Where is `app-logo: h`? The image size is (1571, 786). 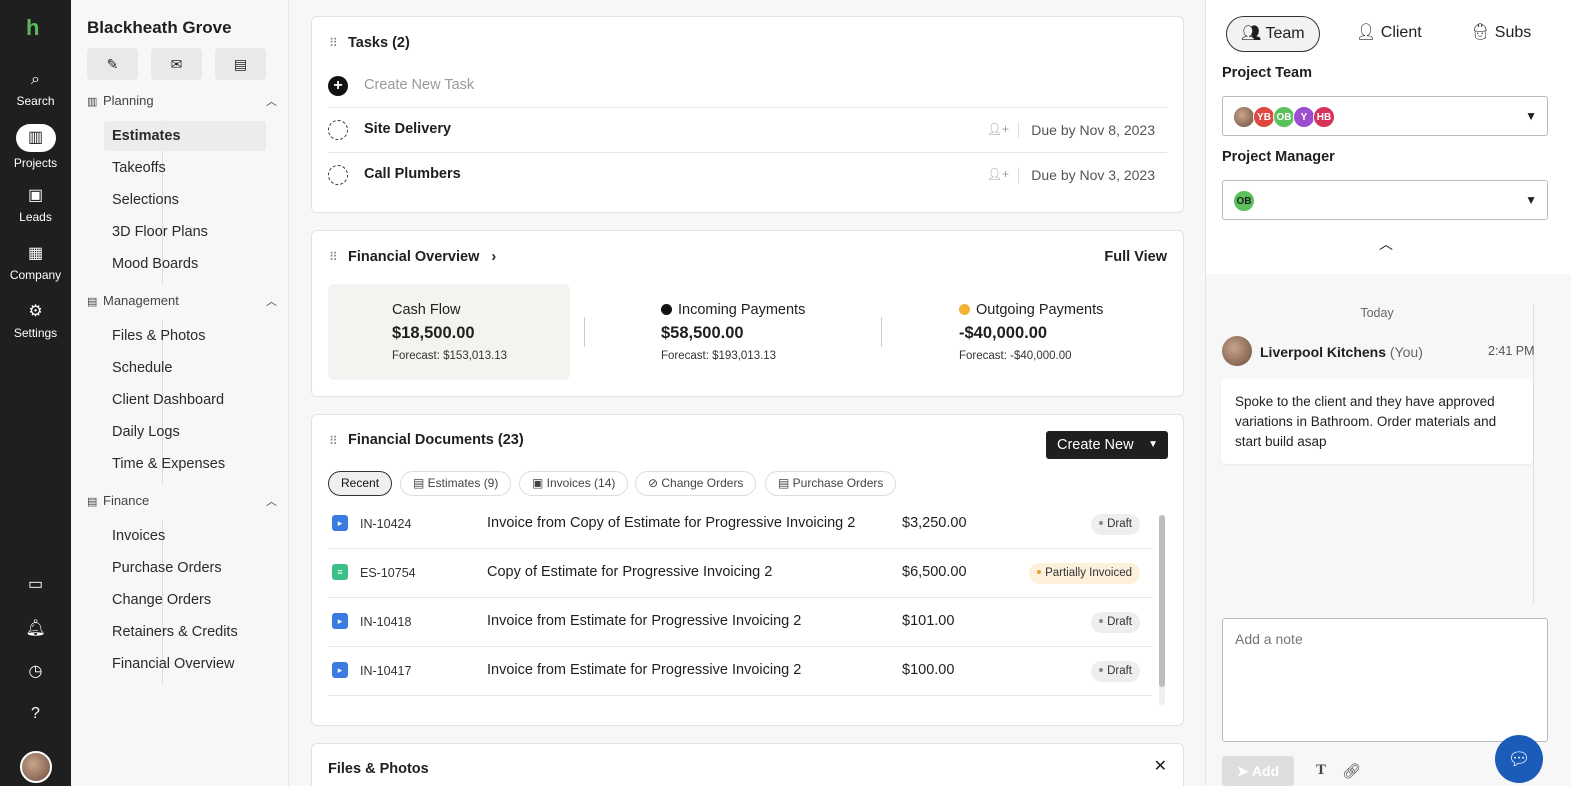
app-logo: h is located at coordinates (36, 28).